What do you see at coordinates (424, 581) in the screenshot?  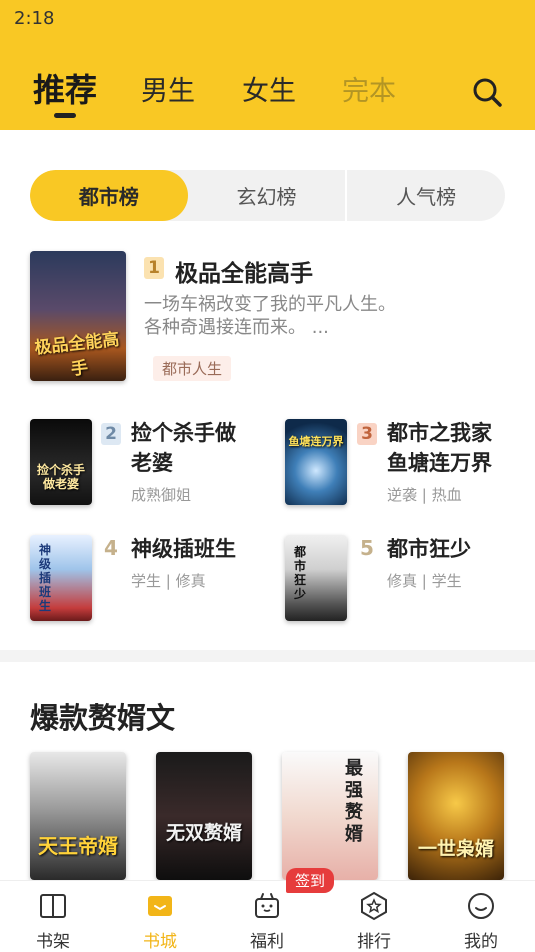 I see `book-tags: 修真 | 学生` at bounding box center [424, 581].